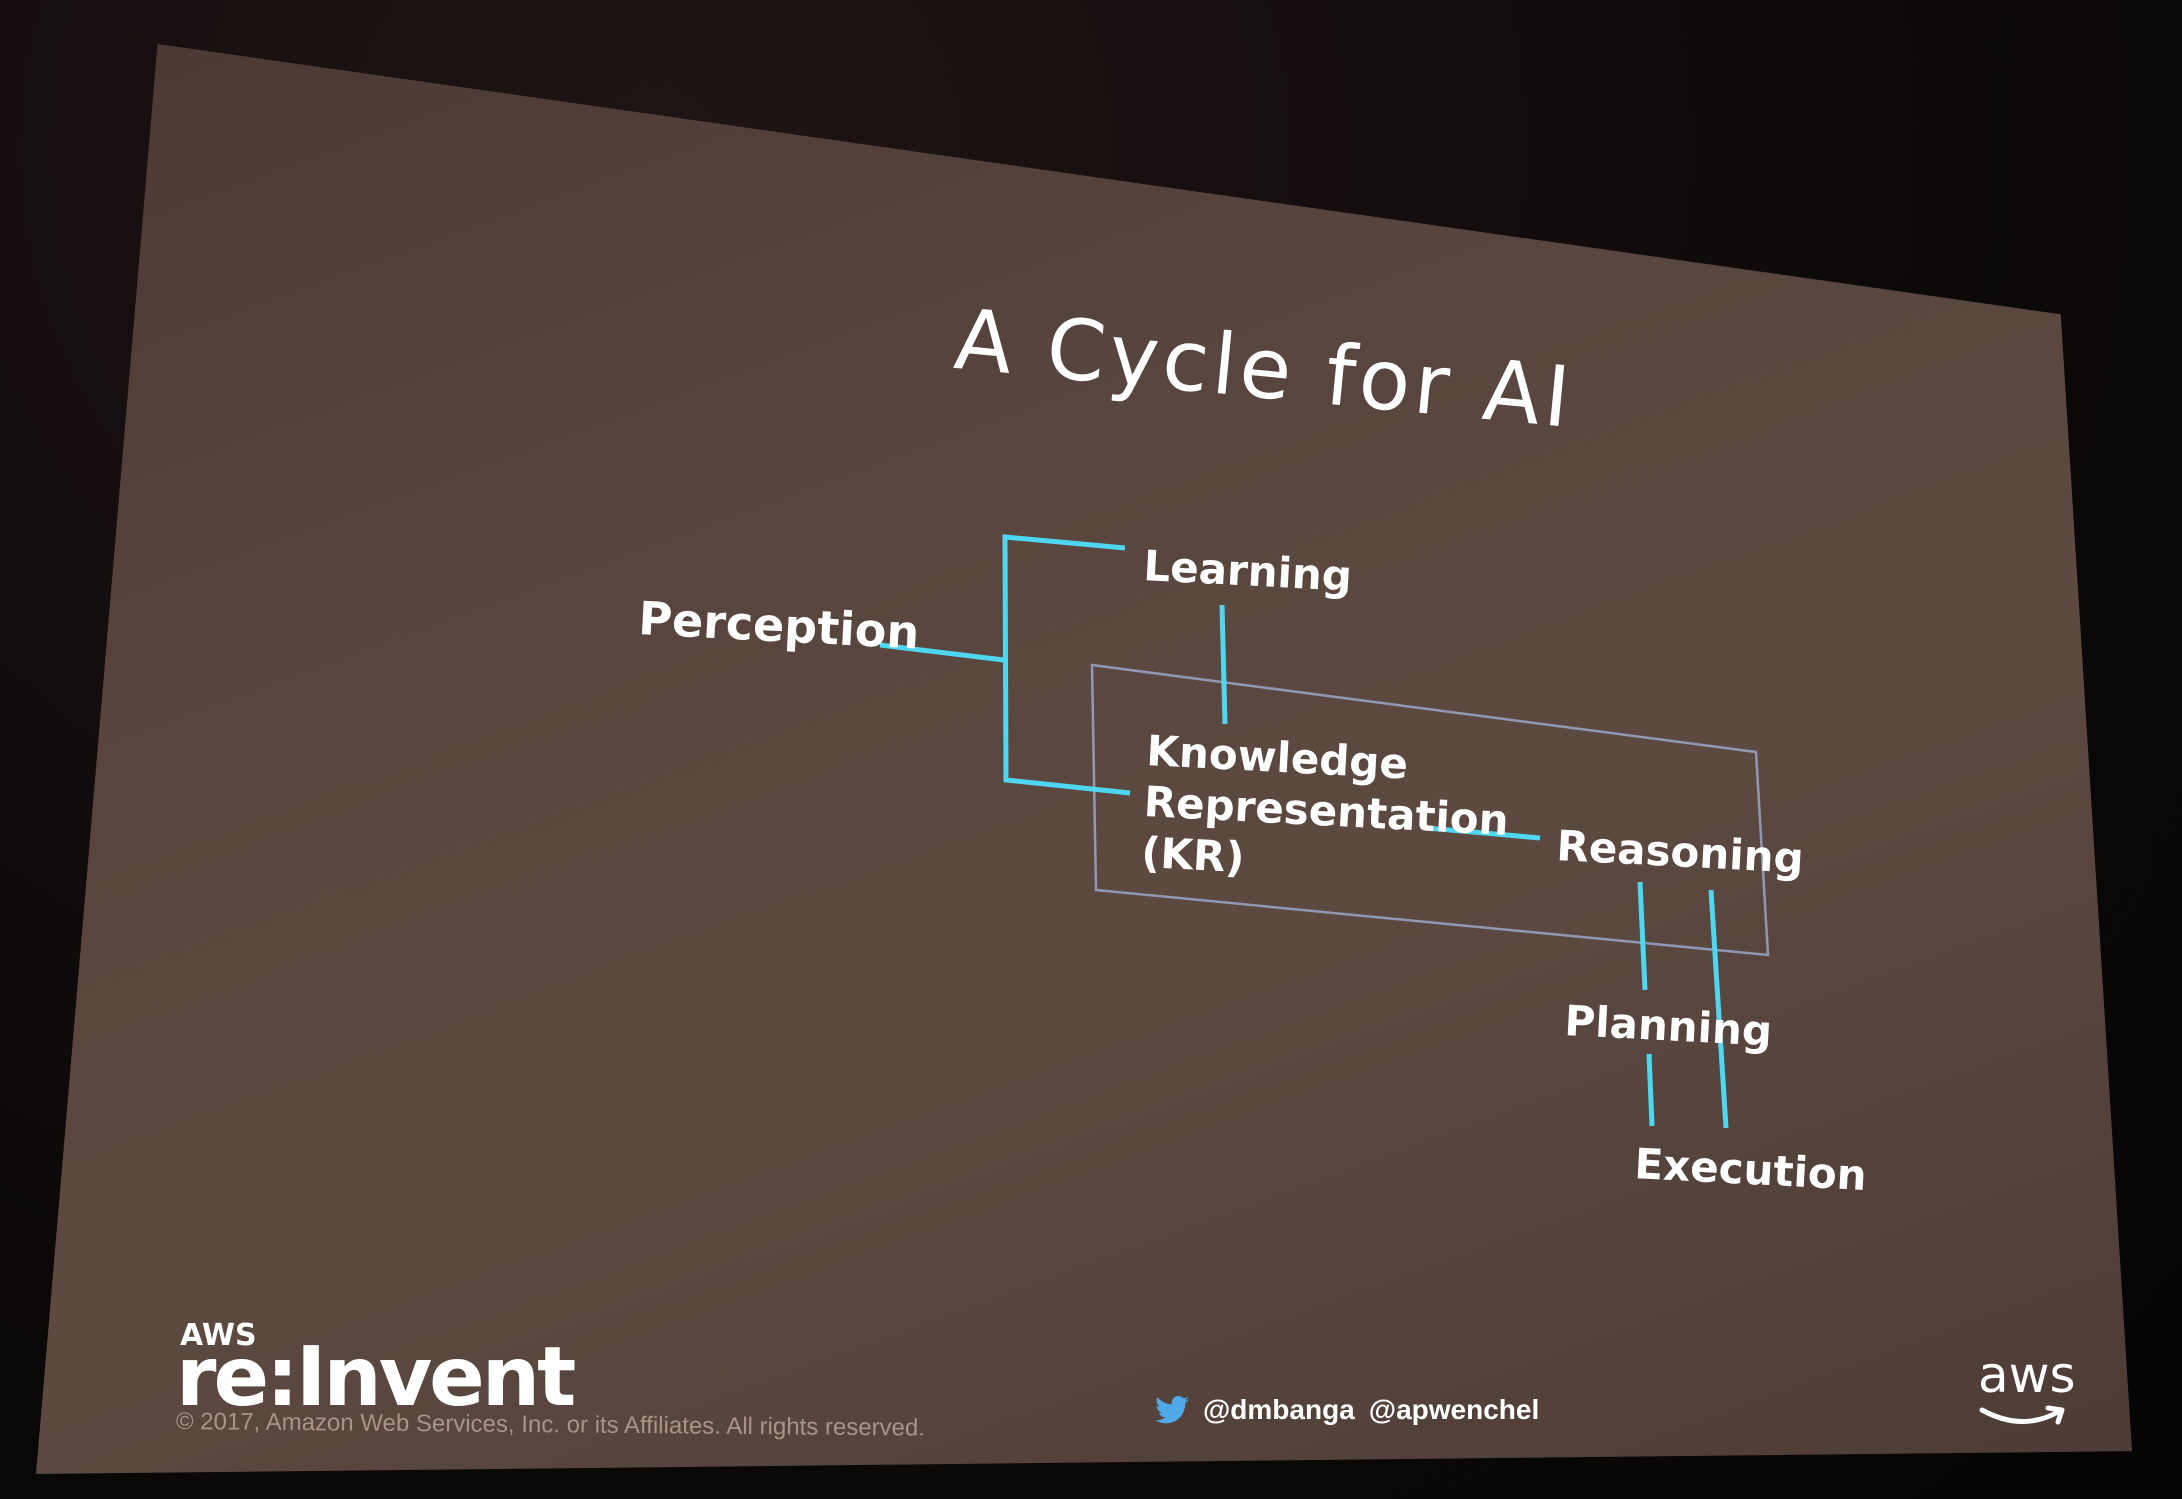 This screenshot has width=2182, height=1499. I want to click on node-knowledge-representation: Knowledge Representation (KR), so click(1326, 811).